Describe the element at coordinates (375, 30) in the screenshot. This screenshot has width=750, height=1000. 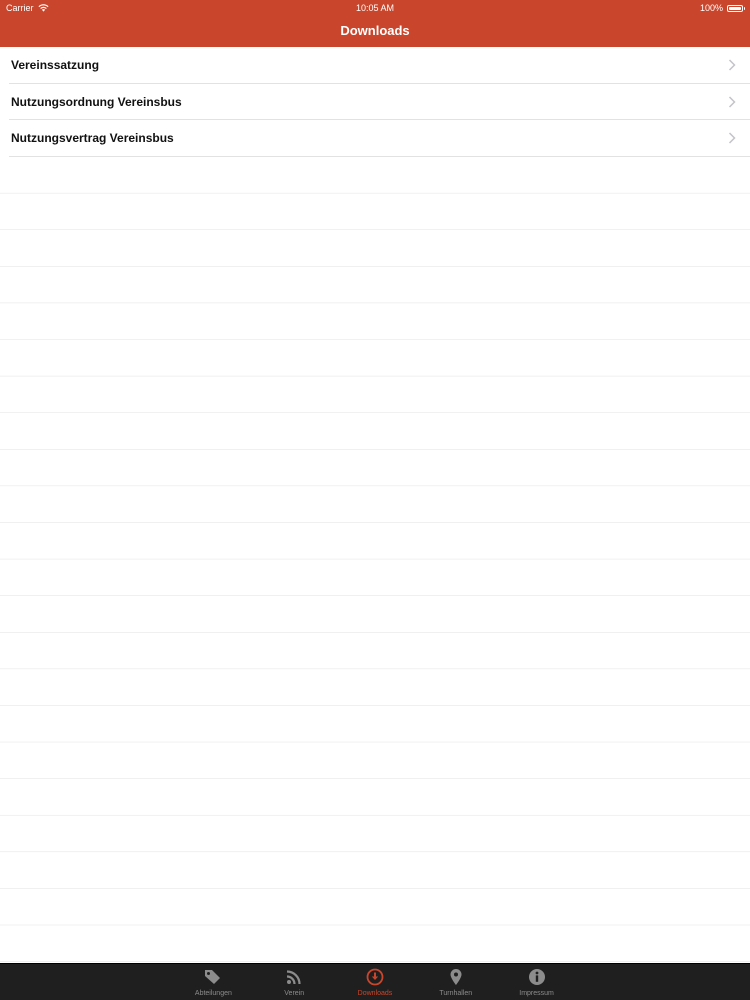
I see `page-title: Downloads` at that location.